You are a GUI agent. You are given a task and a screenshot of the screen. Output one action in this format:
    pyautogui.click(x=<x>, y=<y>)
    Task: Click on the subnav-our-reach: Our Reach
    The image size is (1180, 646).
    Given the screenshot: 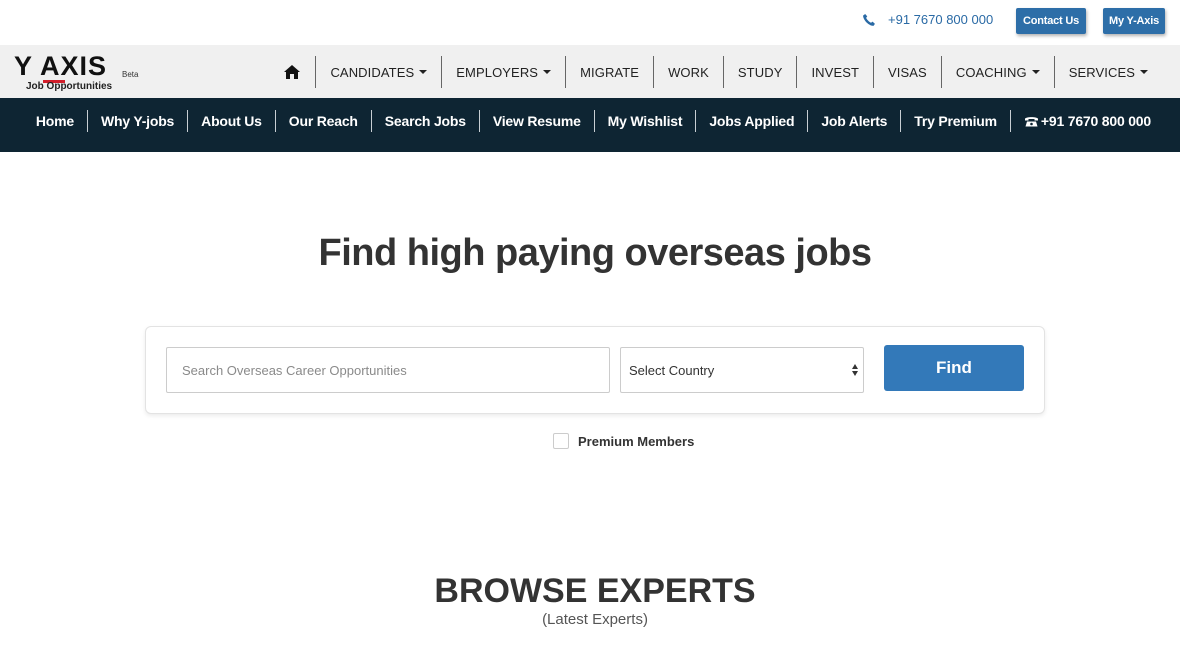 What is the action you would take?
    pyautogui.click(x=322, y=121)
    